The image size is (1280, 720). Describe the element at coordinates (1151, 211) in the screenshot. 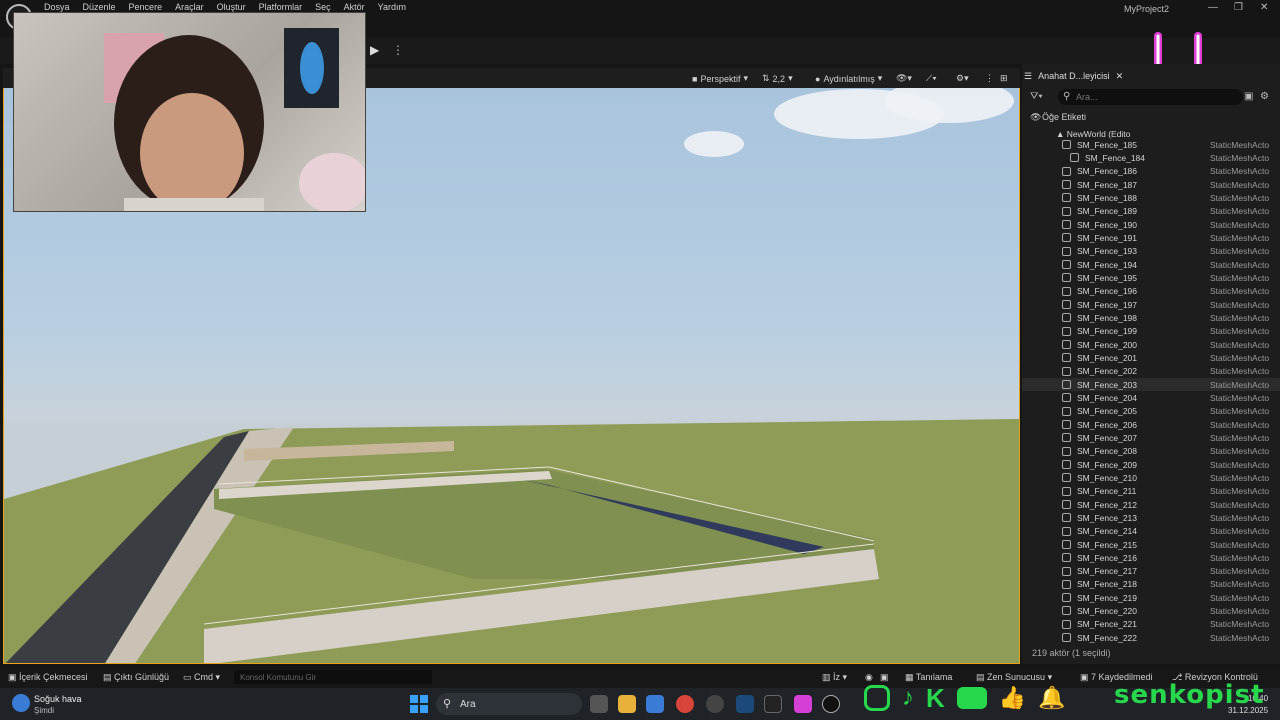

I see `outliner-row: SM_Fence_189 StaticMeshActo` at that location.